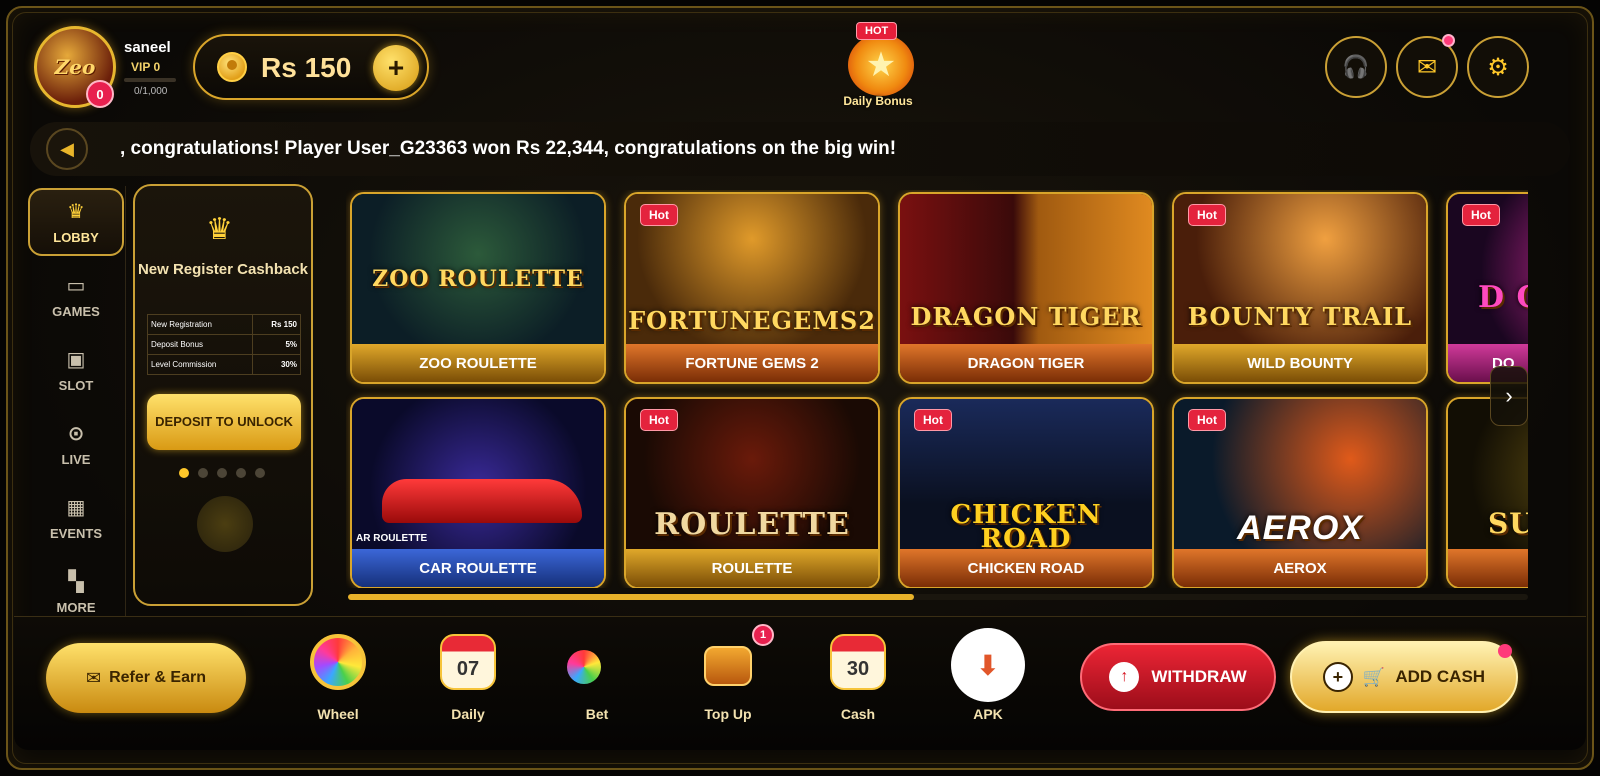 The width and height of the screenshot is (1600, 776). Describe the element at coordinates (1300, 492) in the screenshot. I see `game-tile-aerox: AEROX Hot AEROX` at that location.